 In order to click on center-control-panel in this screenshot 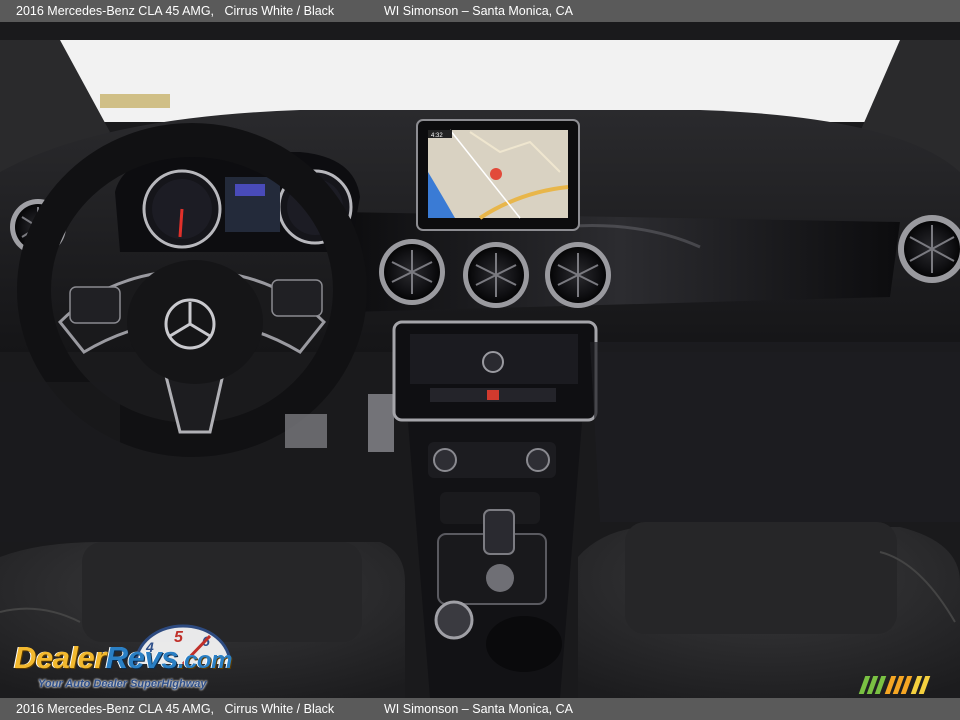, I will do `click(495, 371)`.